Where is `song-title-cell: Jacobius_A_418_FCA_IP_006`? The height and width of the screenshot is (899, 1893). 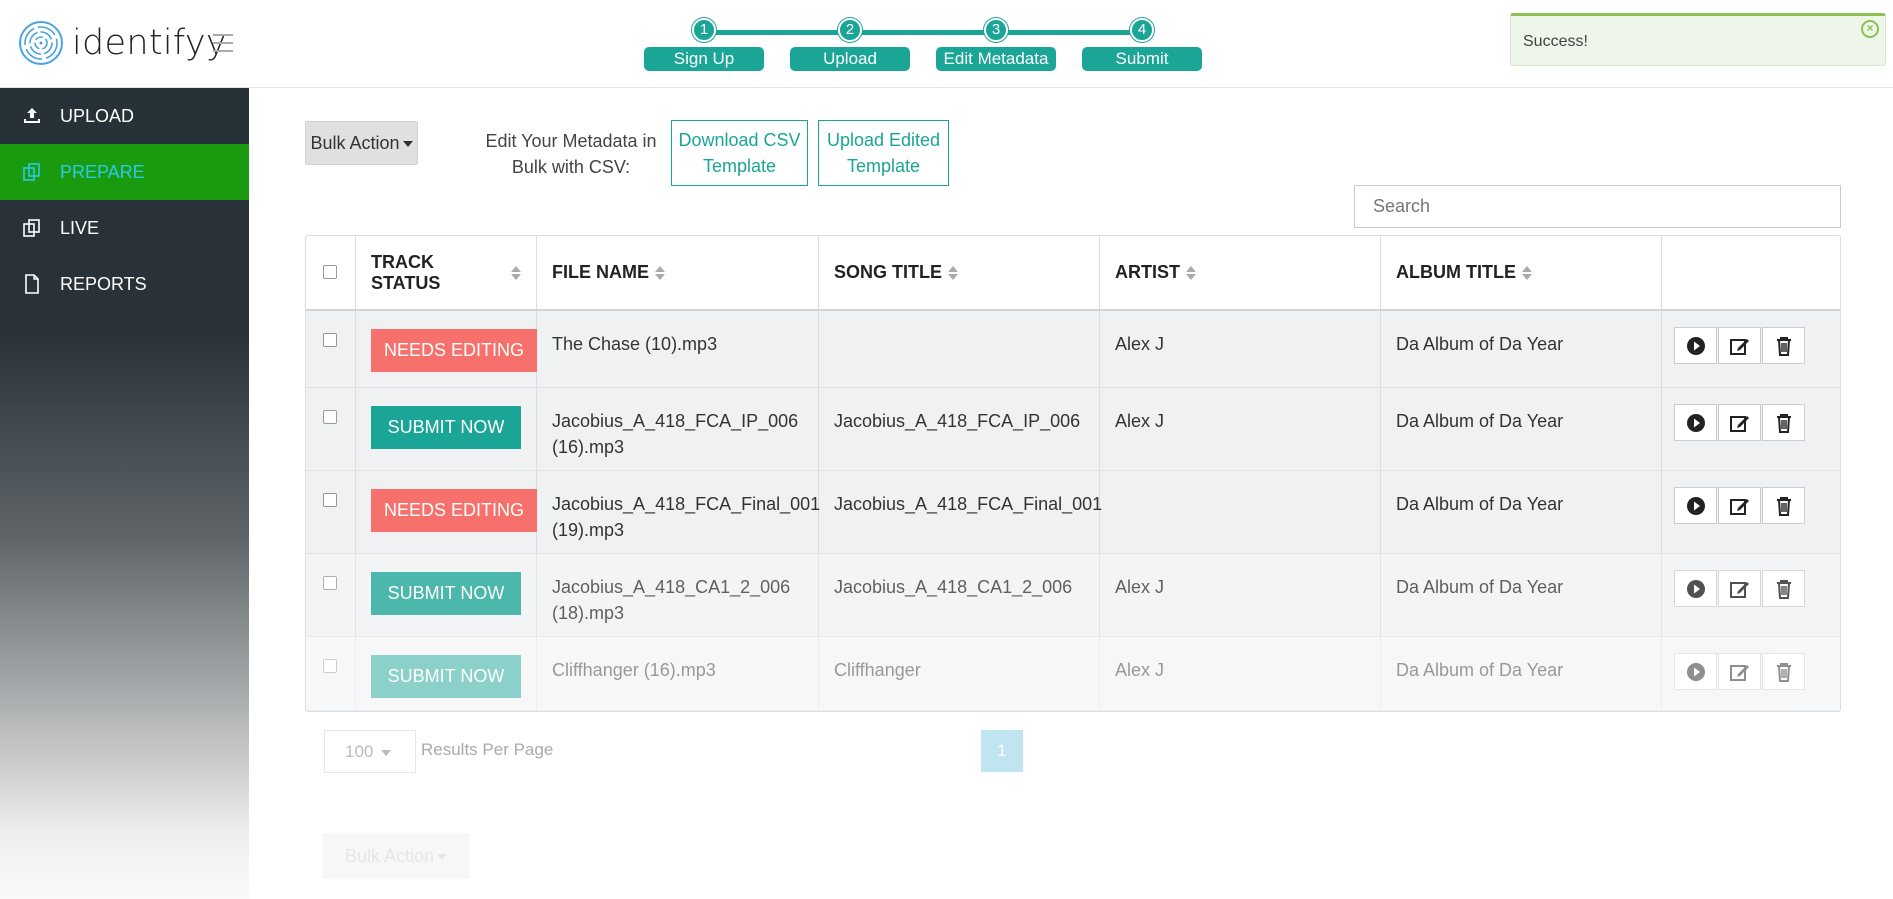
song-title-cell: Jacobius_A_418_FCA_IP_006 is located at coordinates (959, 429).